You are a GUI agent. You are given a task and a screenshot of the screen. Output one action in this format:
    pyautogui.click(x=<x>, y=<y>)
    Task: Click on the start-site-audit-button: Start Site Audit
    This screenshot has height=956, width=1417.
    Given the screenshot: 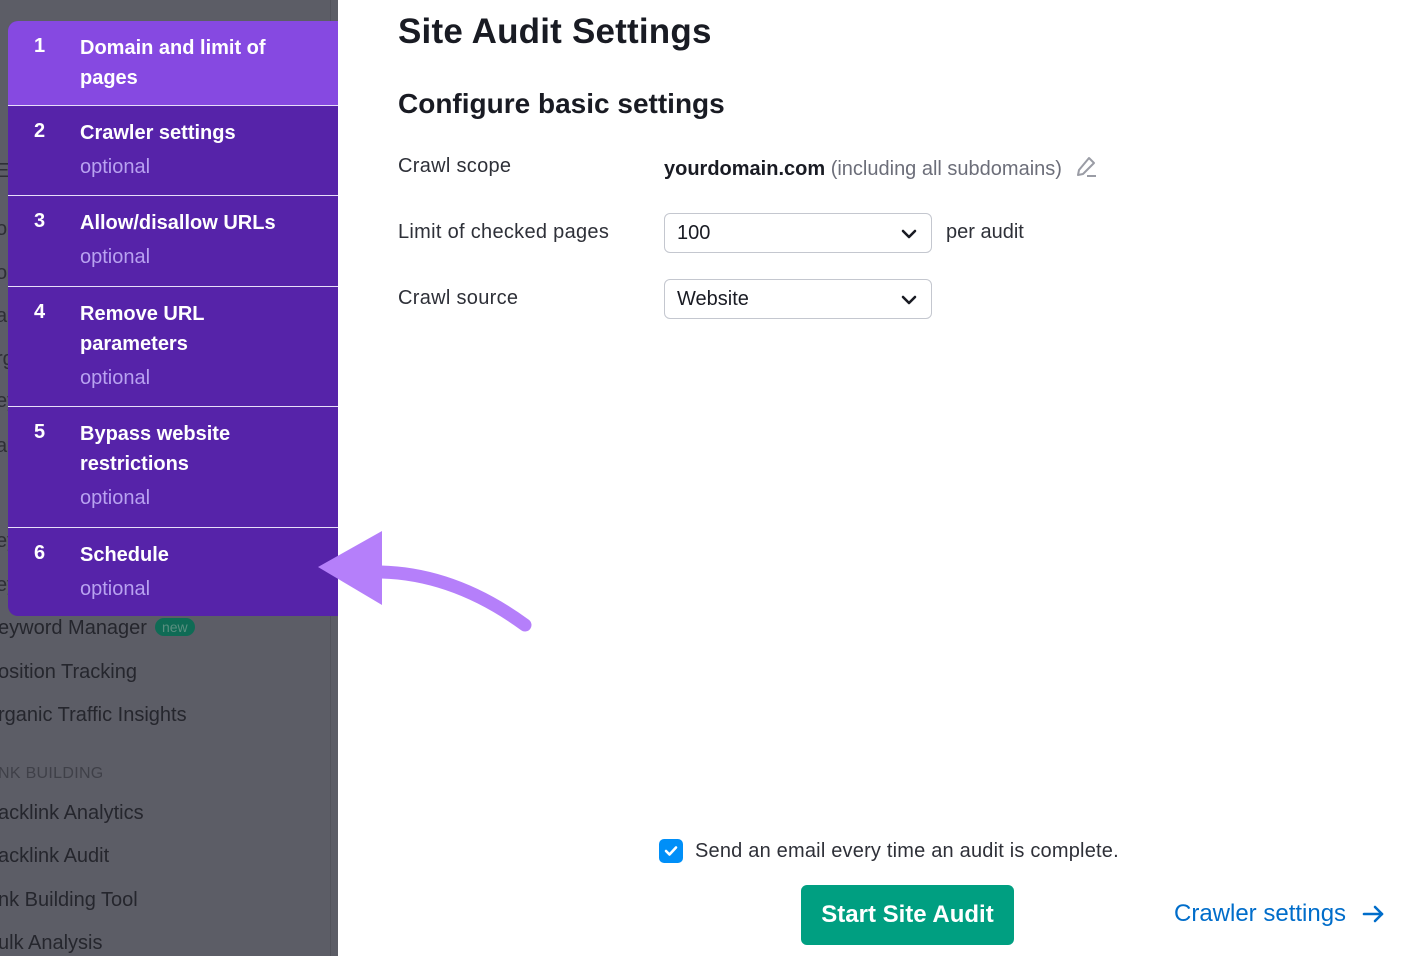 What is the action you would take?
    pyautogui.click(x=907, y=915)
    